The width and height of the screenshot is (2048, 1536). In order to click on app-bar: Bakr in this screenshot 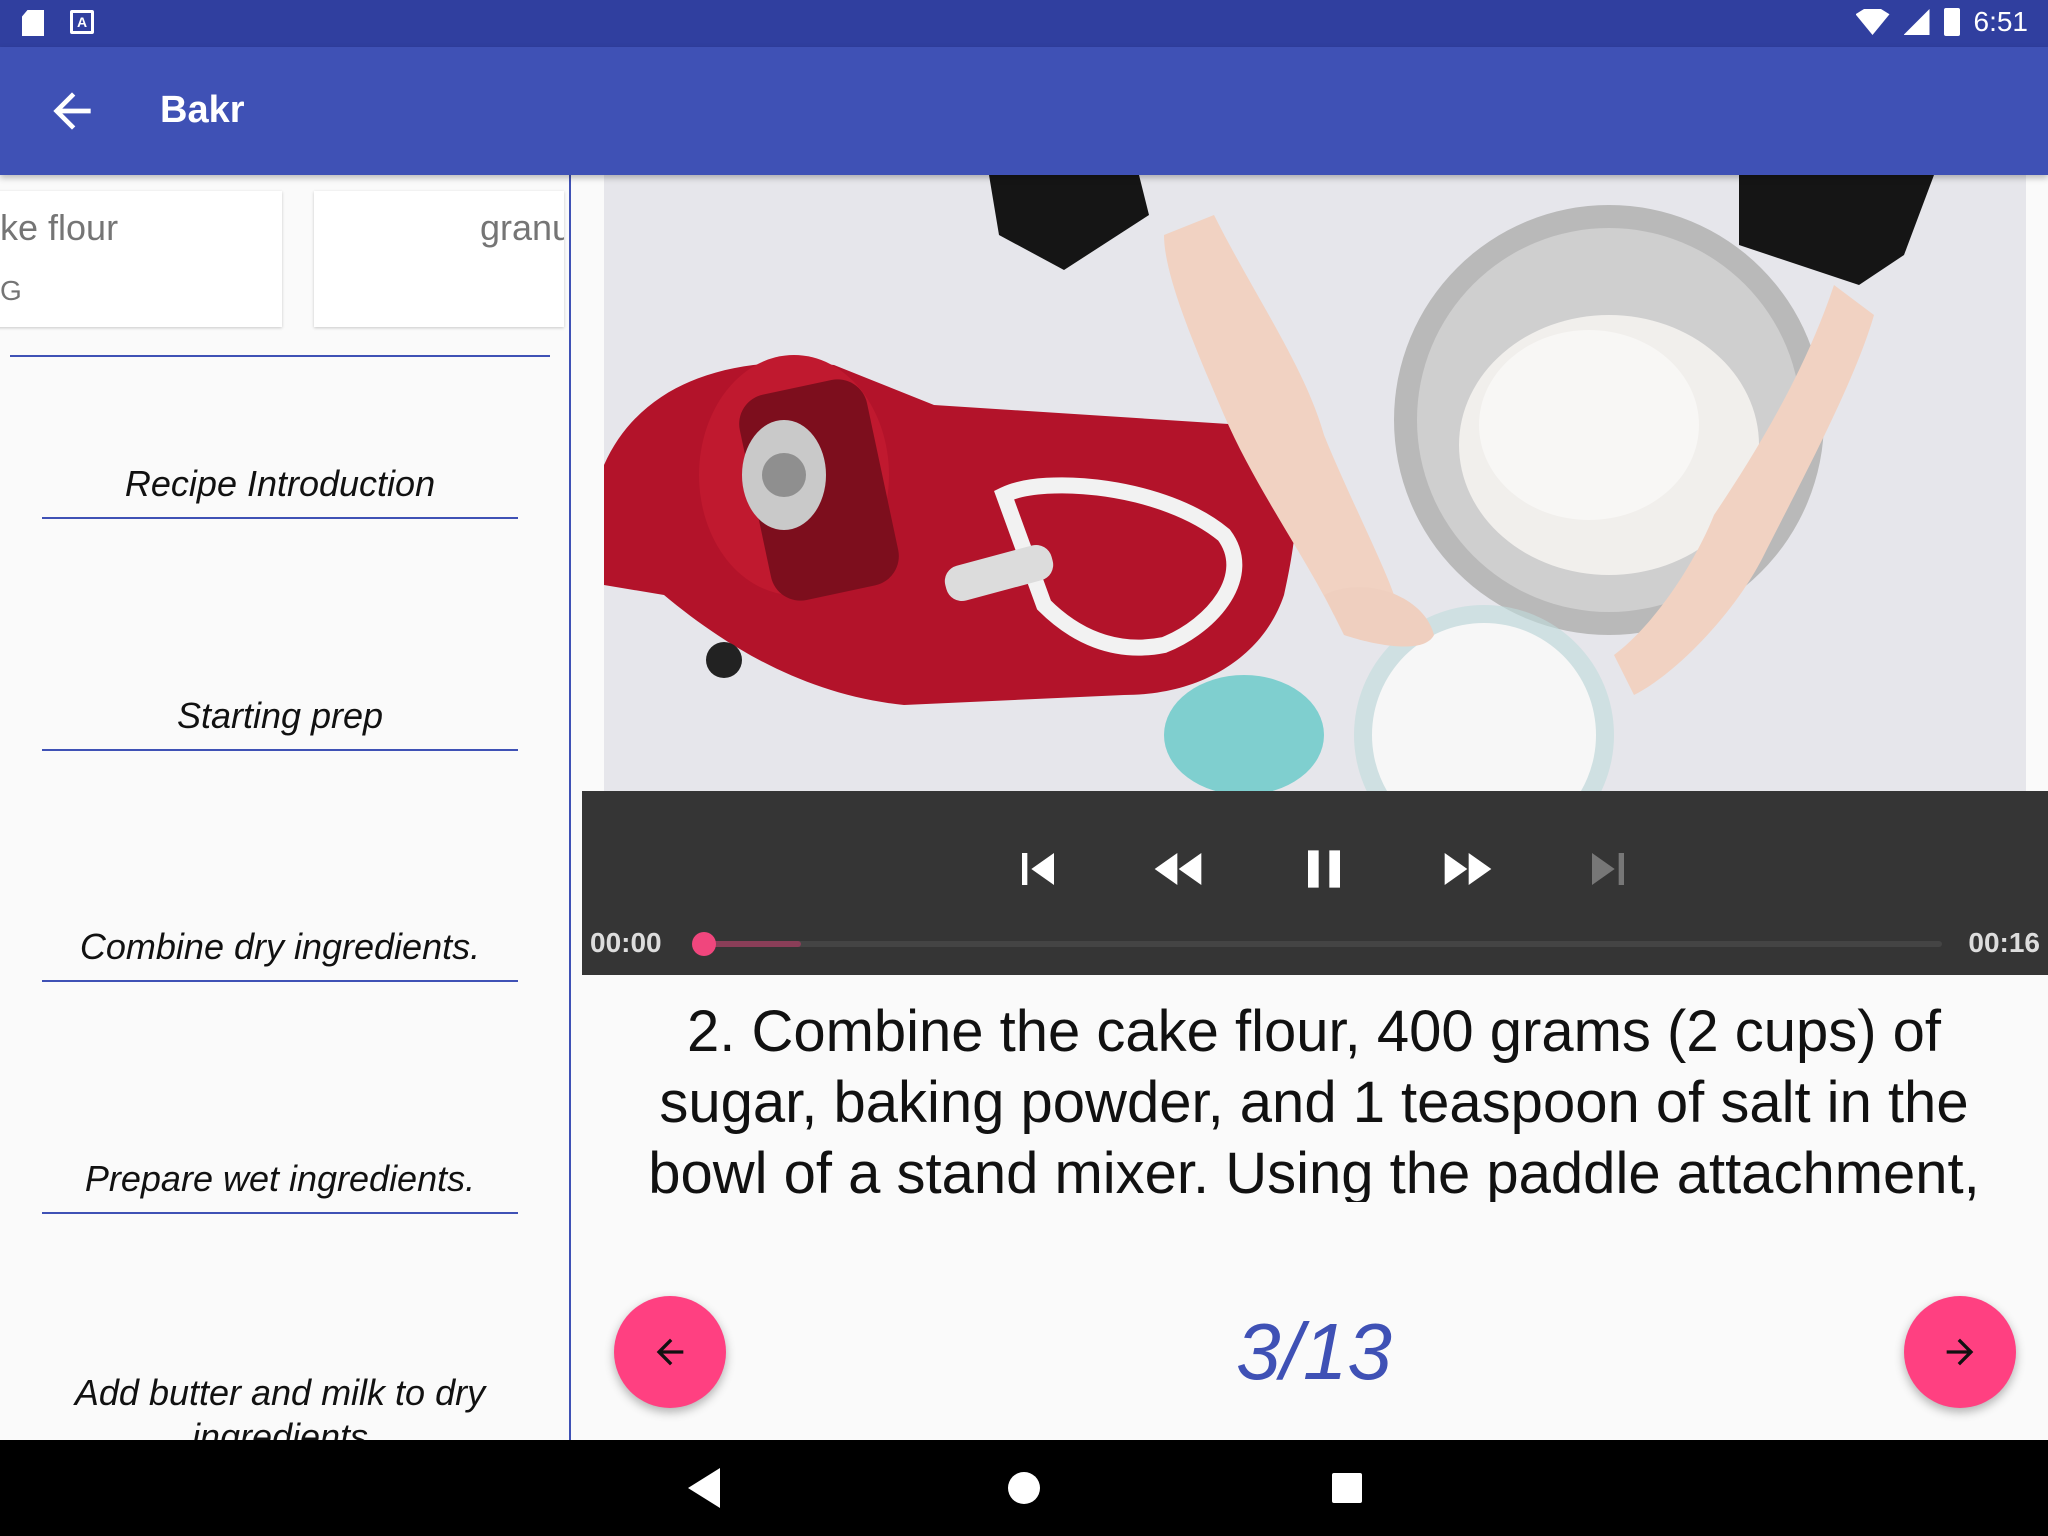, I will do `click(1024, 111)`.